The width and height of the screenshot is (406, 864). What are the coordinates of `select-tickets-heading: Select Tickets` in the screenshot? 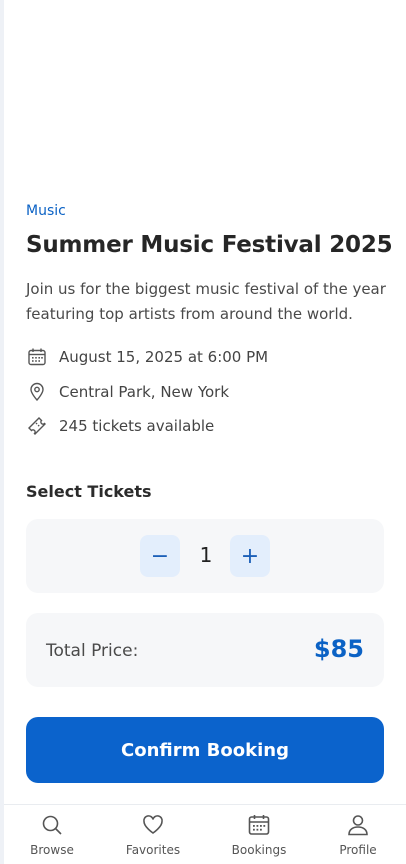 It's located at (89, 491).